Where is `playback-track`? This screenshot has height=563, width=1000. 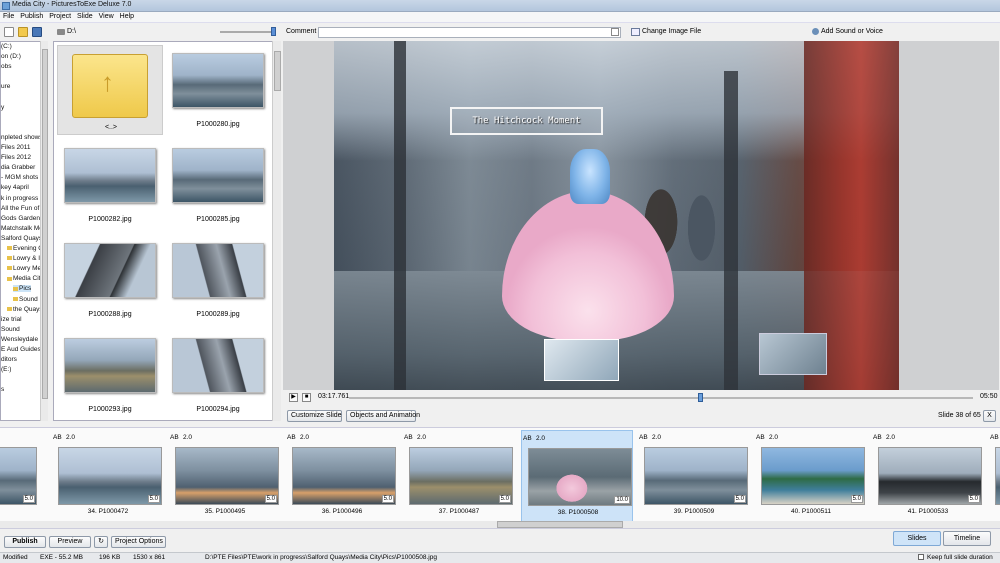
playback-track is located at coordinates (661, 398).